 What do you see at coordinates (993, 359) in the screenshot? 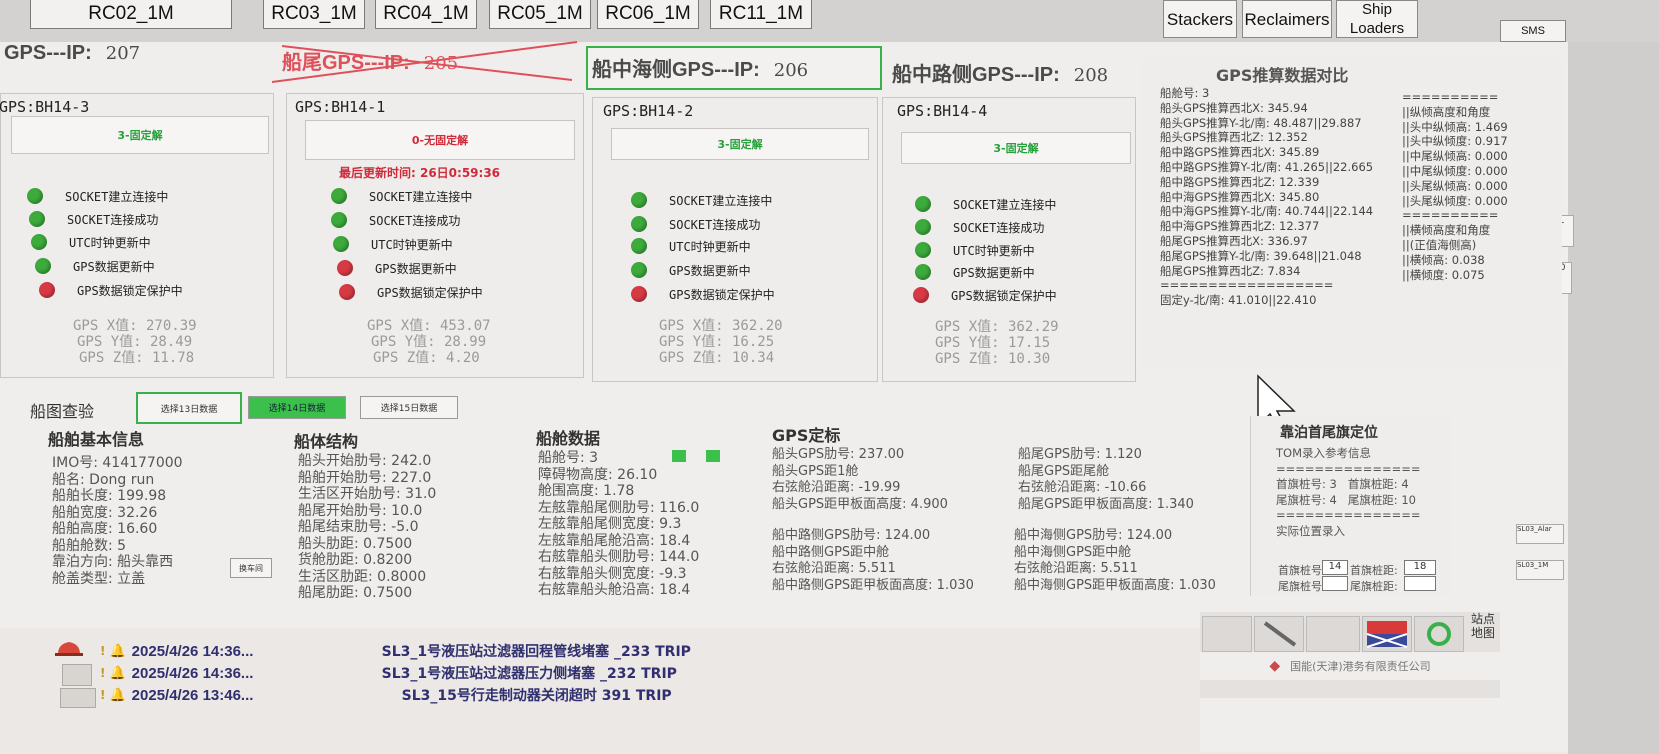
I see `gps-z-value: GPS Z值: 10.30` at bounding box center [993, 359].